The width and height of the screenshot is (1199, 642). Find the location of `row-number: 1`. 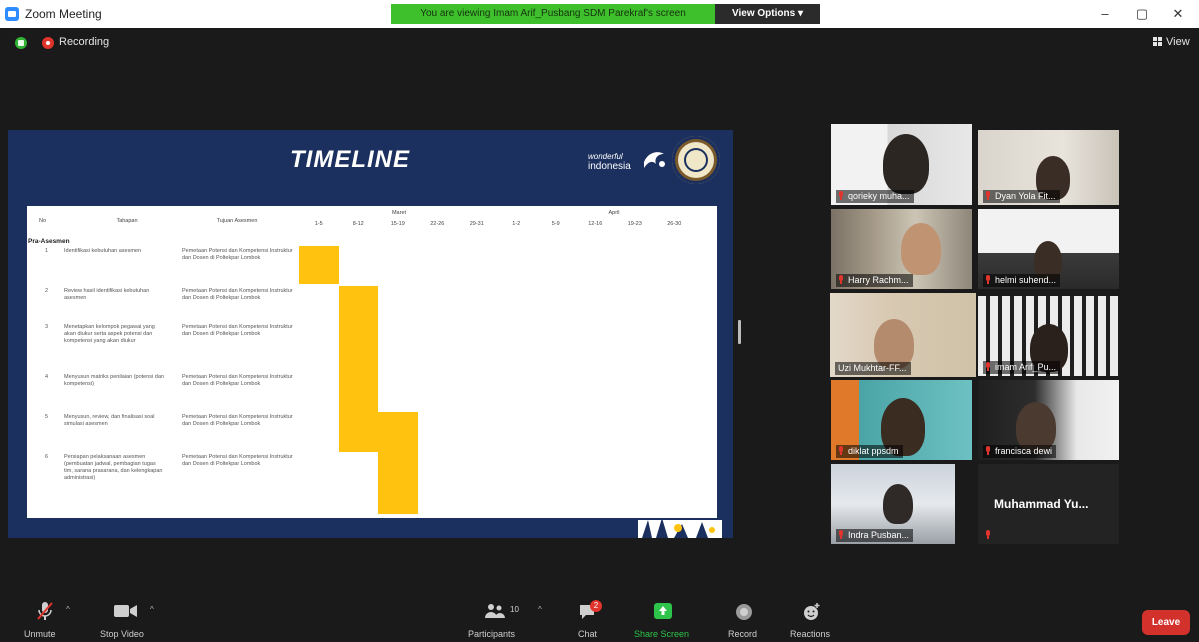

row-number: 1 is located at coordinates (47, 251).